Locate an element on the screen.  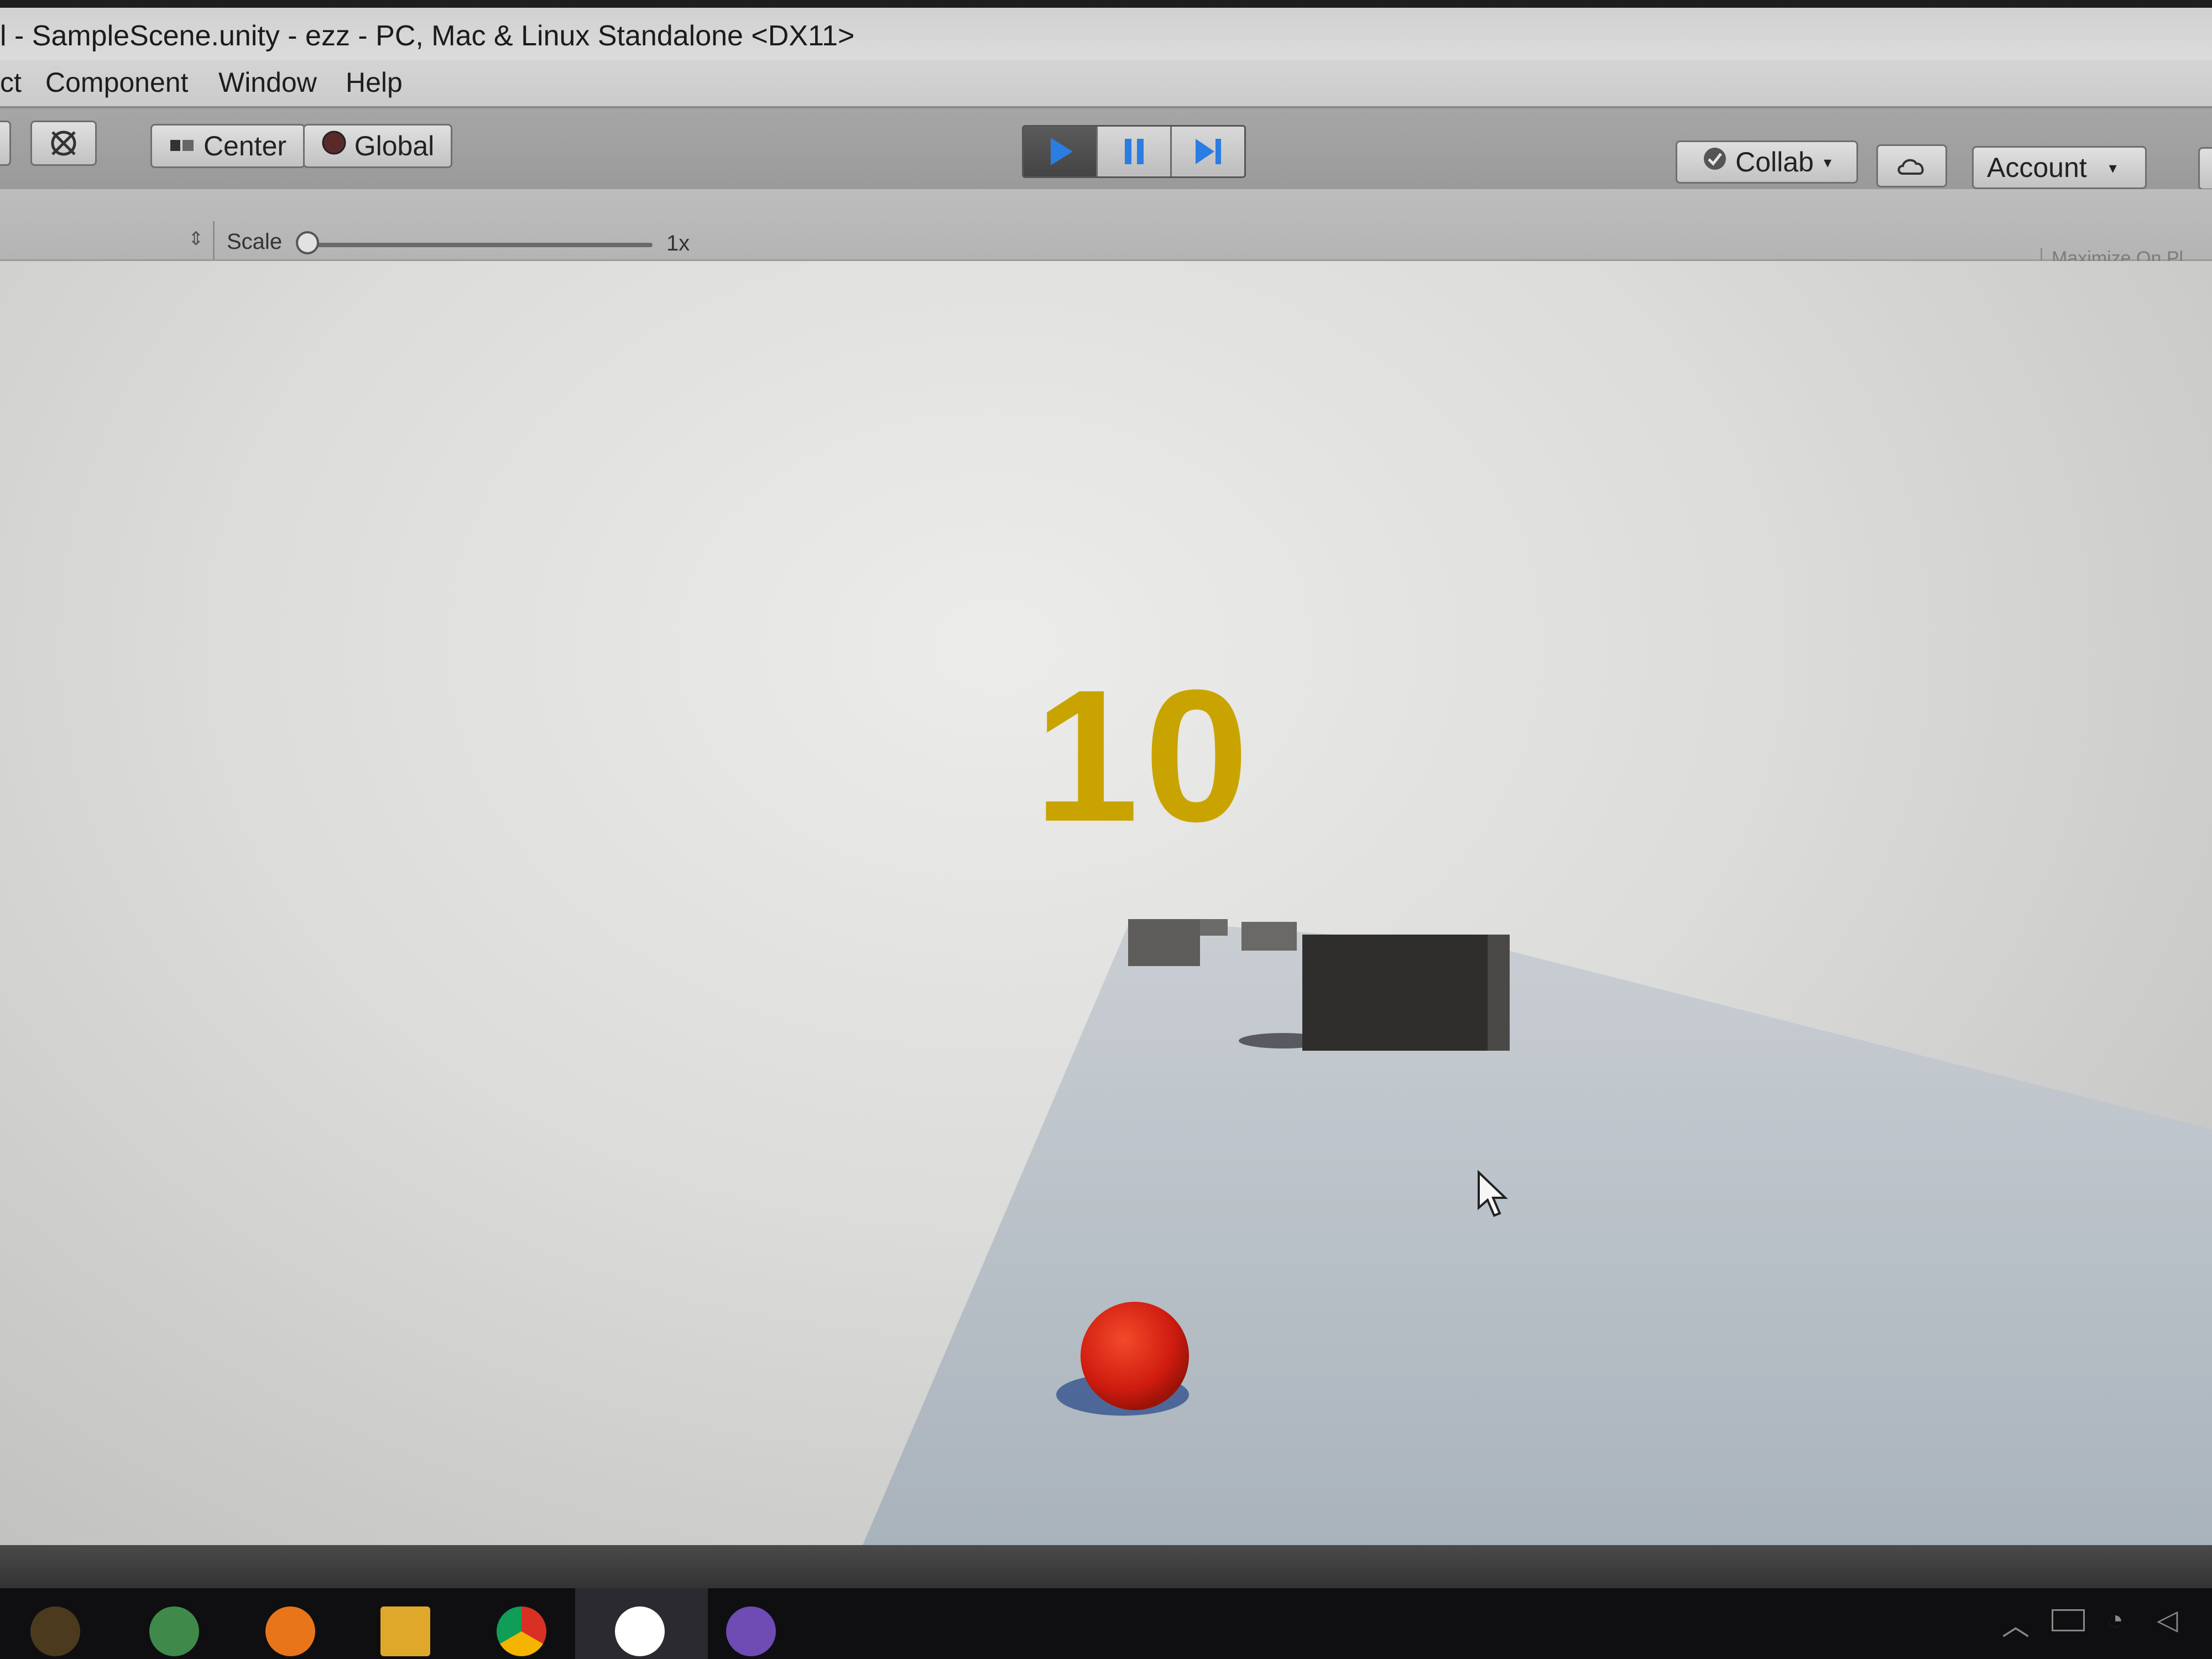
menu-item-help: Help is located at coordinates (375, 82).